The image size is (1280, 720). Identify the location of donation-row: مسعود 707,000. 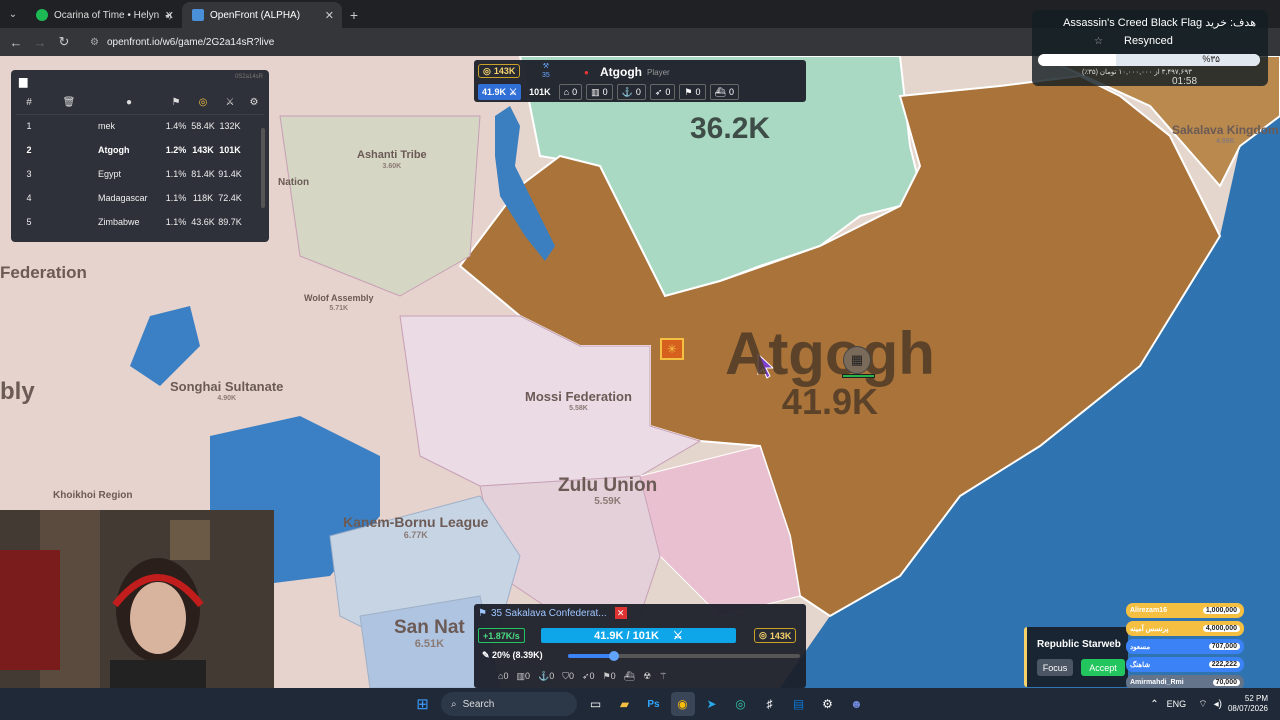
(1185, 646).